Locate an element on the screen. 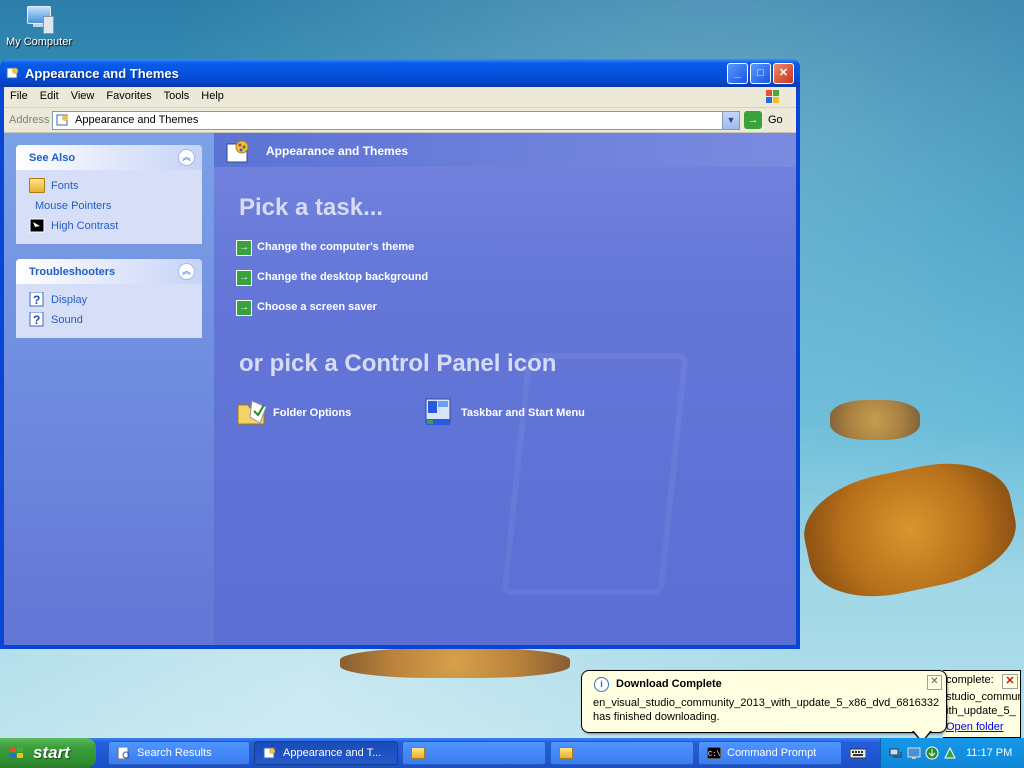  see-also-title: See Also is located at coordinates (52, 158).